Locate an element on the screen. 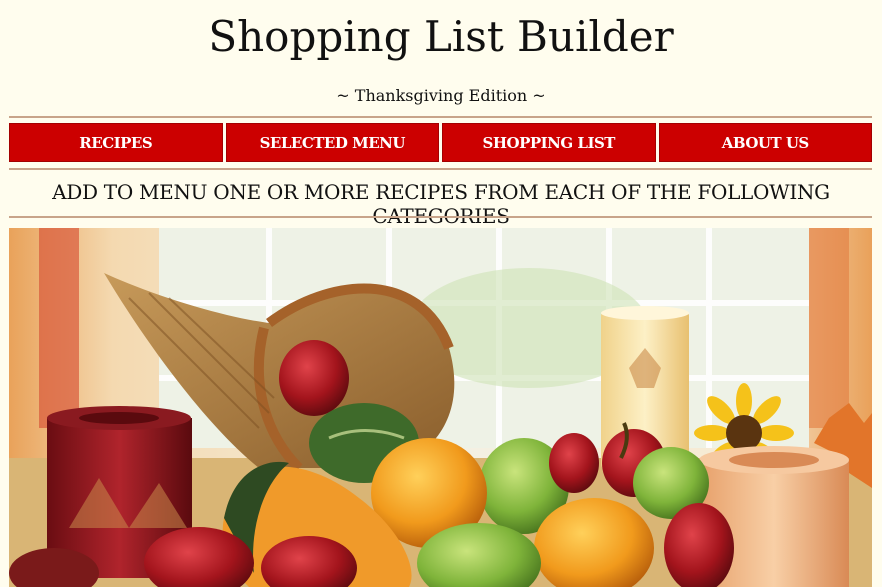 Image resolution: width=882 pixels, height=587 pixels. site-subtitle: ~ Thanksgiving Edition ~ is located at coordinates (441, 95).